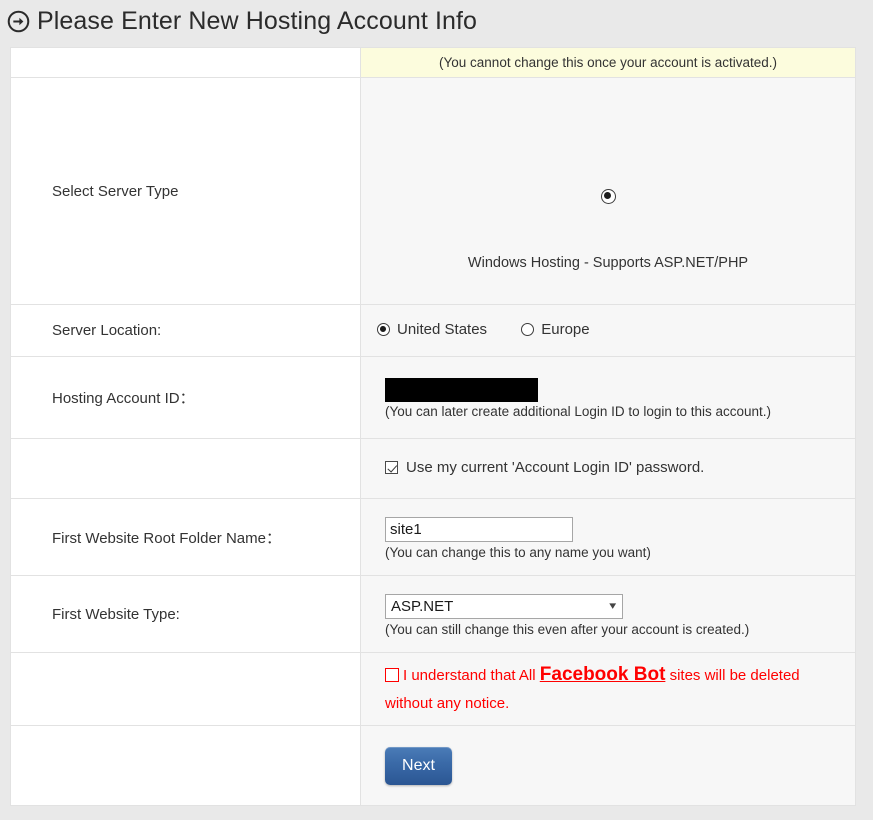 The height and width of the screenshot is (820, 873). Describe the element at coordinates (608, 330) in the screenshot. I see `field-server-location: United States Europe` at that location.